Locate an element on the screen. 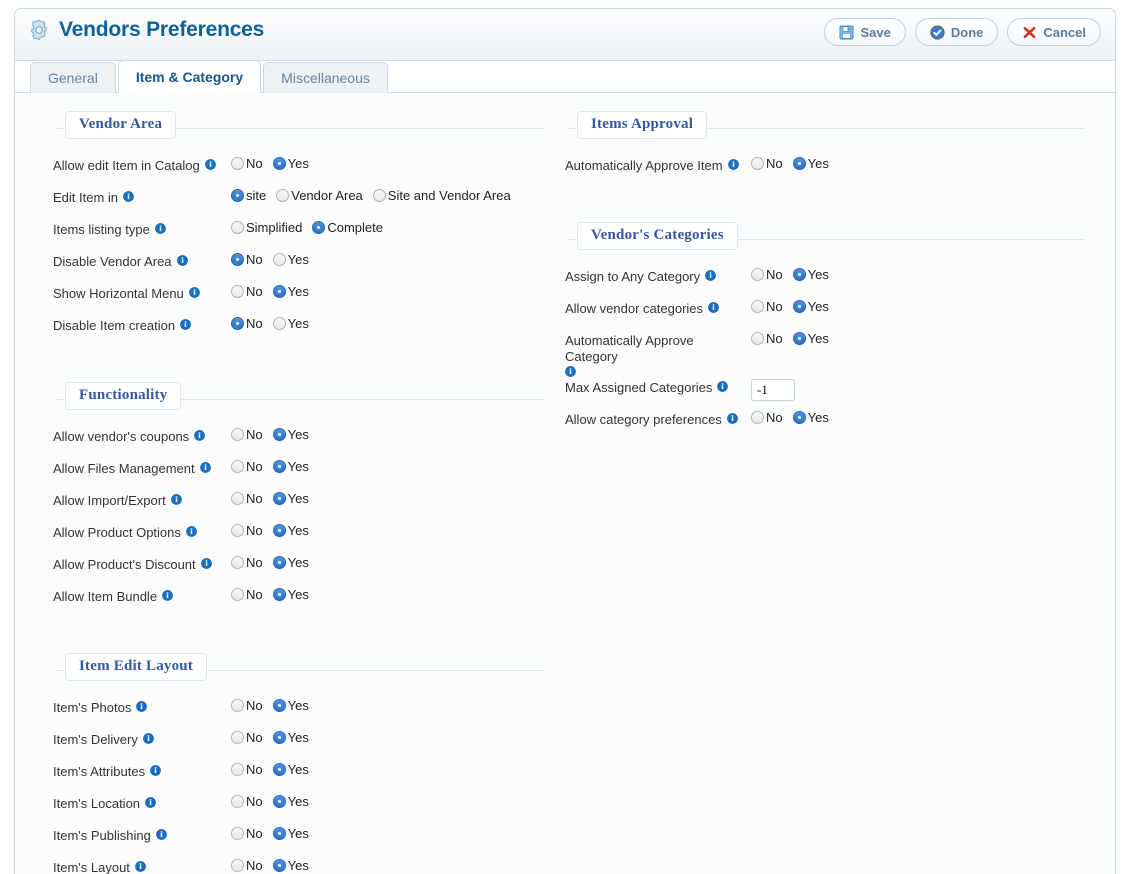  radio-option: Complete is located at coordinates (347, 227).